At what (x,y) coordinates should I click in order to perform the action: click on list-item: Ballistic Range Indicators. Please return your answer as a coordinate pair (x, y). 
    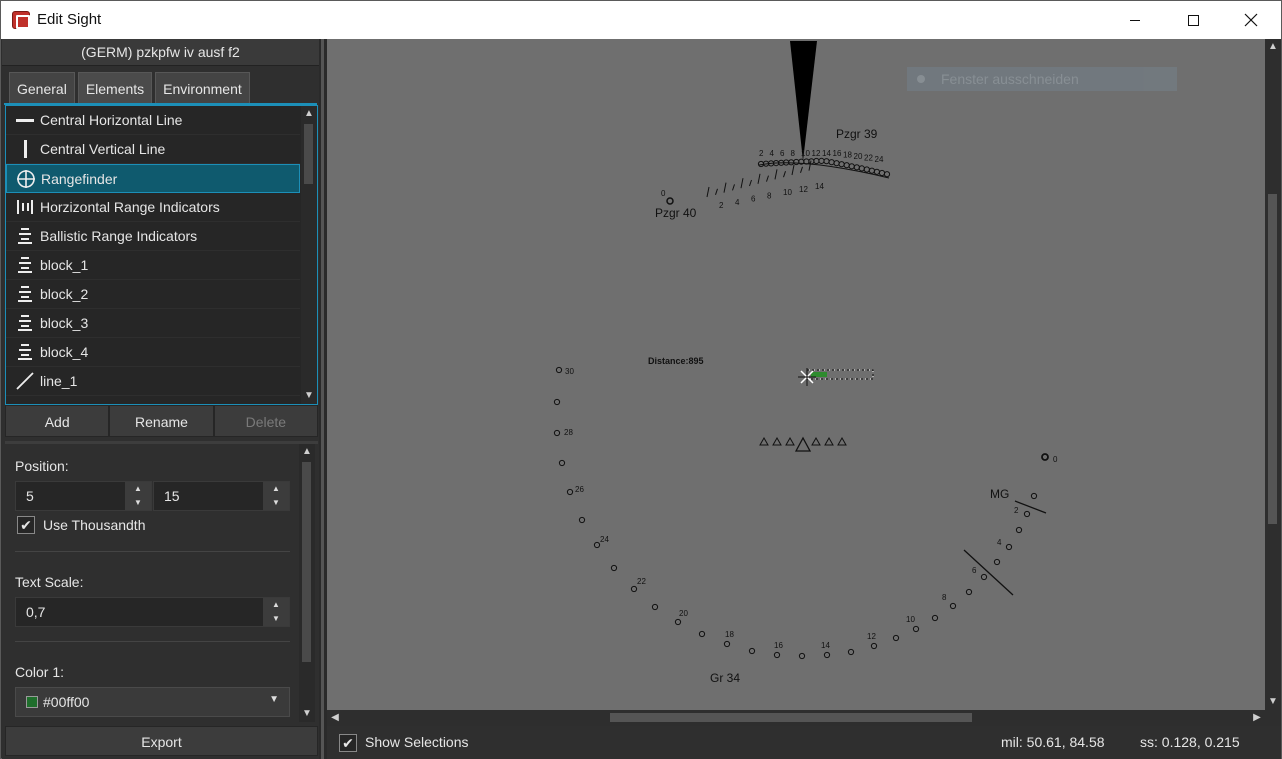
    Looking at the image, I should click on (153, 236).